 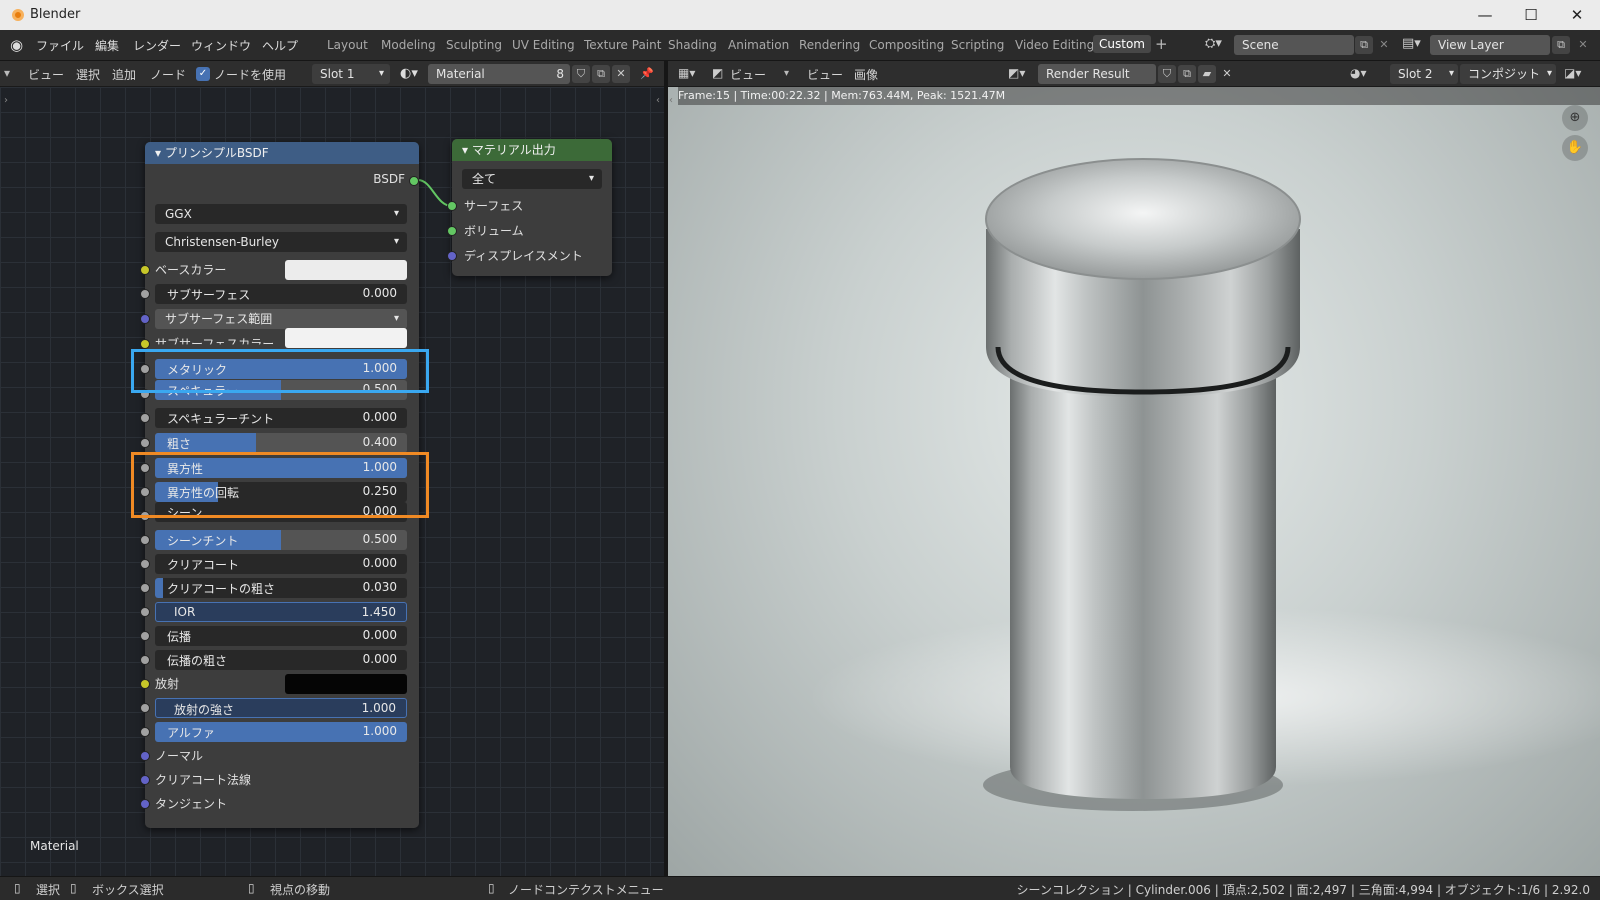 What do you see at coordinates (16, 45) in the screenshot?
I see `blender-menu-icon: ◉` at bounding box center [16, 45].